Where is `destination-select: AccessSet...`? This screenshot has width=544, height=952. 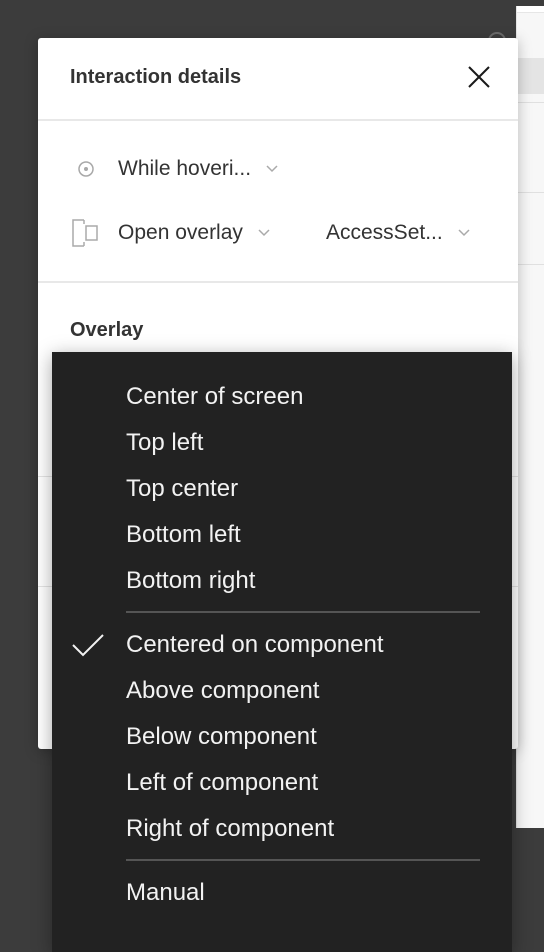 destination-select: AccessSet... is located at coordinates (398, 233).